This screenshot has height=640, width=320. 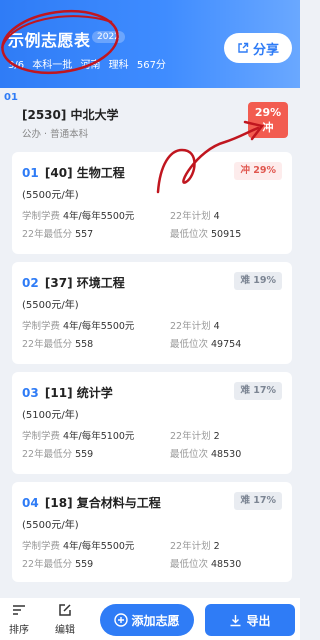 I want to click on school-card: [2530] 中北大学 公办 · 普通本科 29% 冲, so click(x=151, y=120).